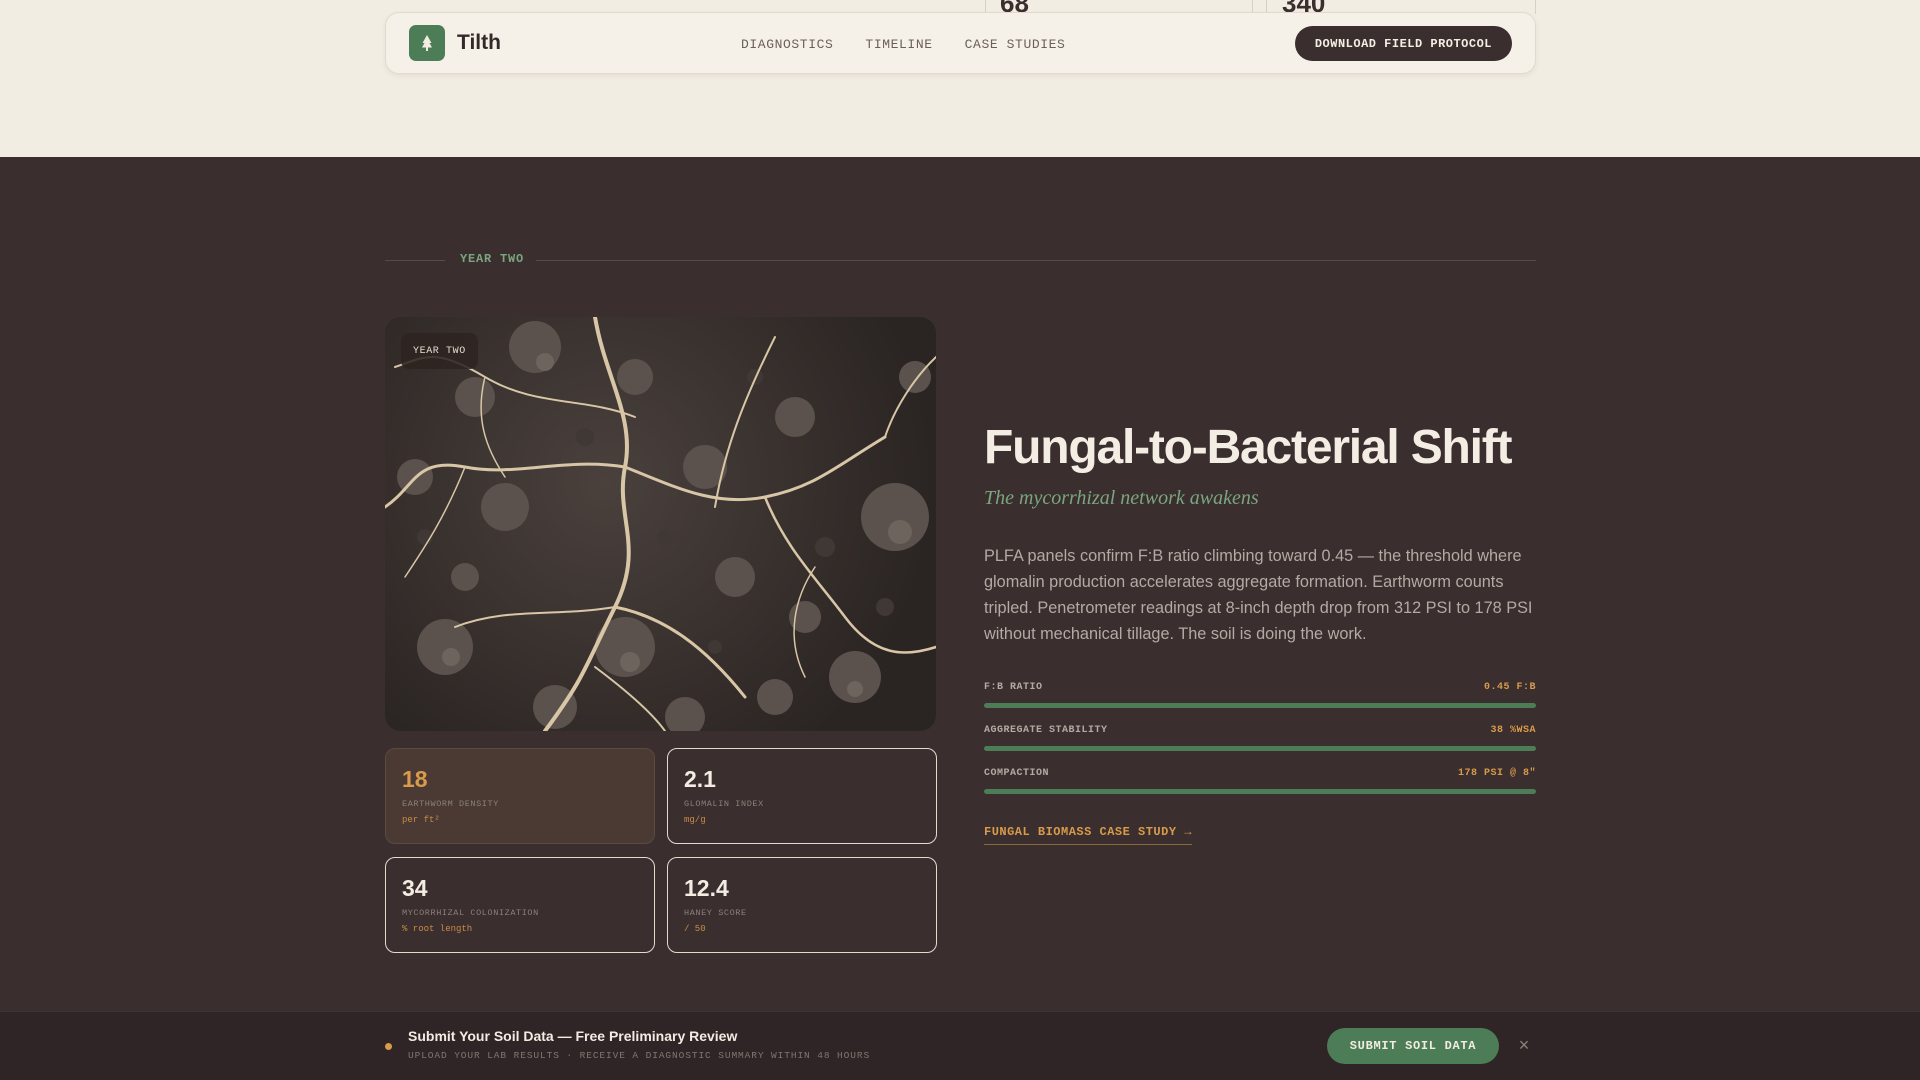 This screenshot has height=1080, width=1920. Describe the element at coordinates (1260, 695) in the screenshot. I see `metric-fb-ratio: F:B RATIO 0.45 F:B` at that location.